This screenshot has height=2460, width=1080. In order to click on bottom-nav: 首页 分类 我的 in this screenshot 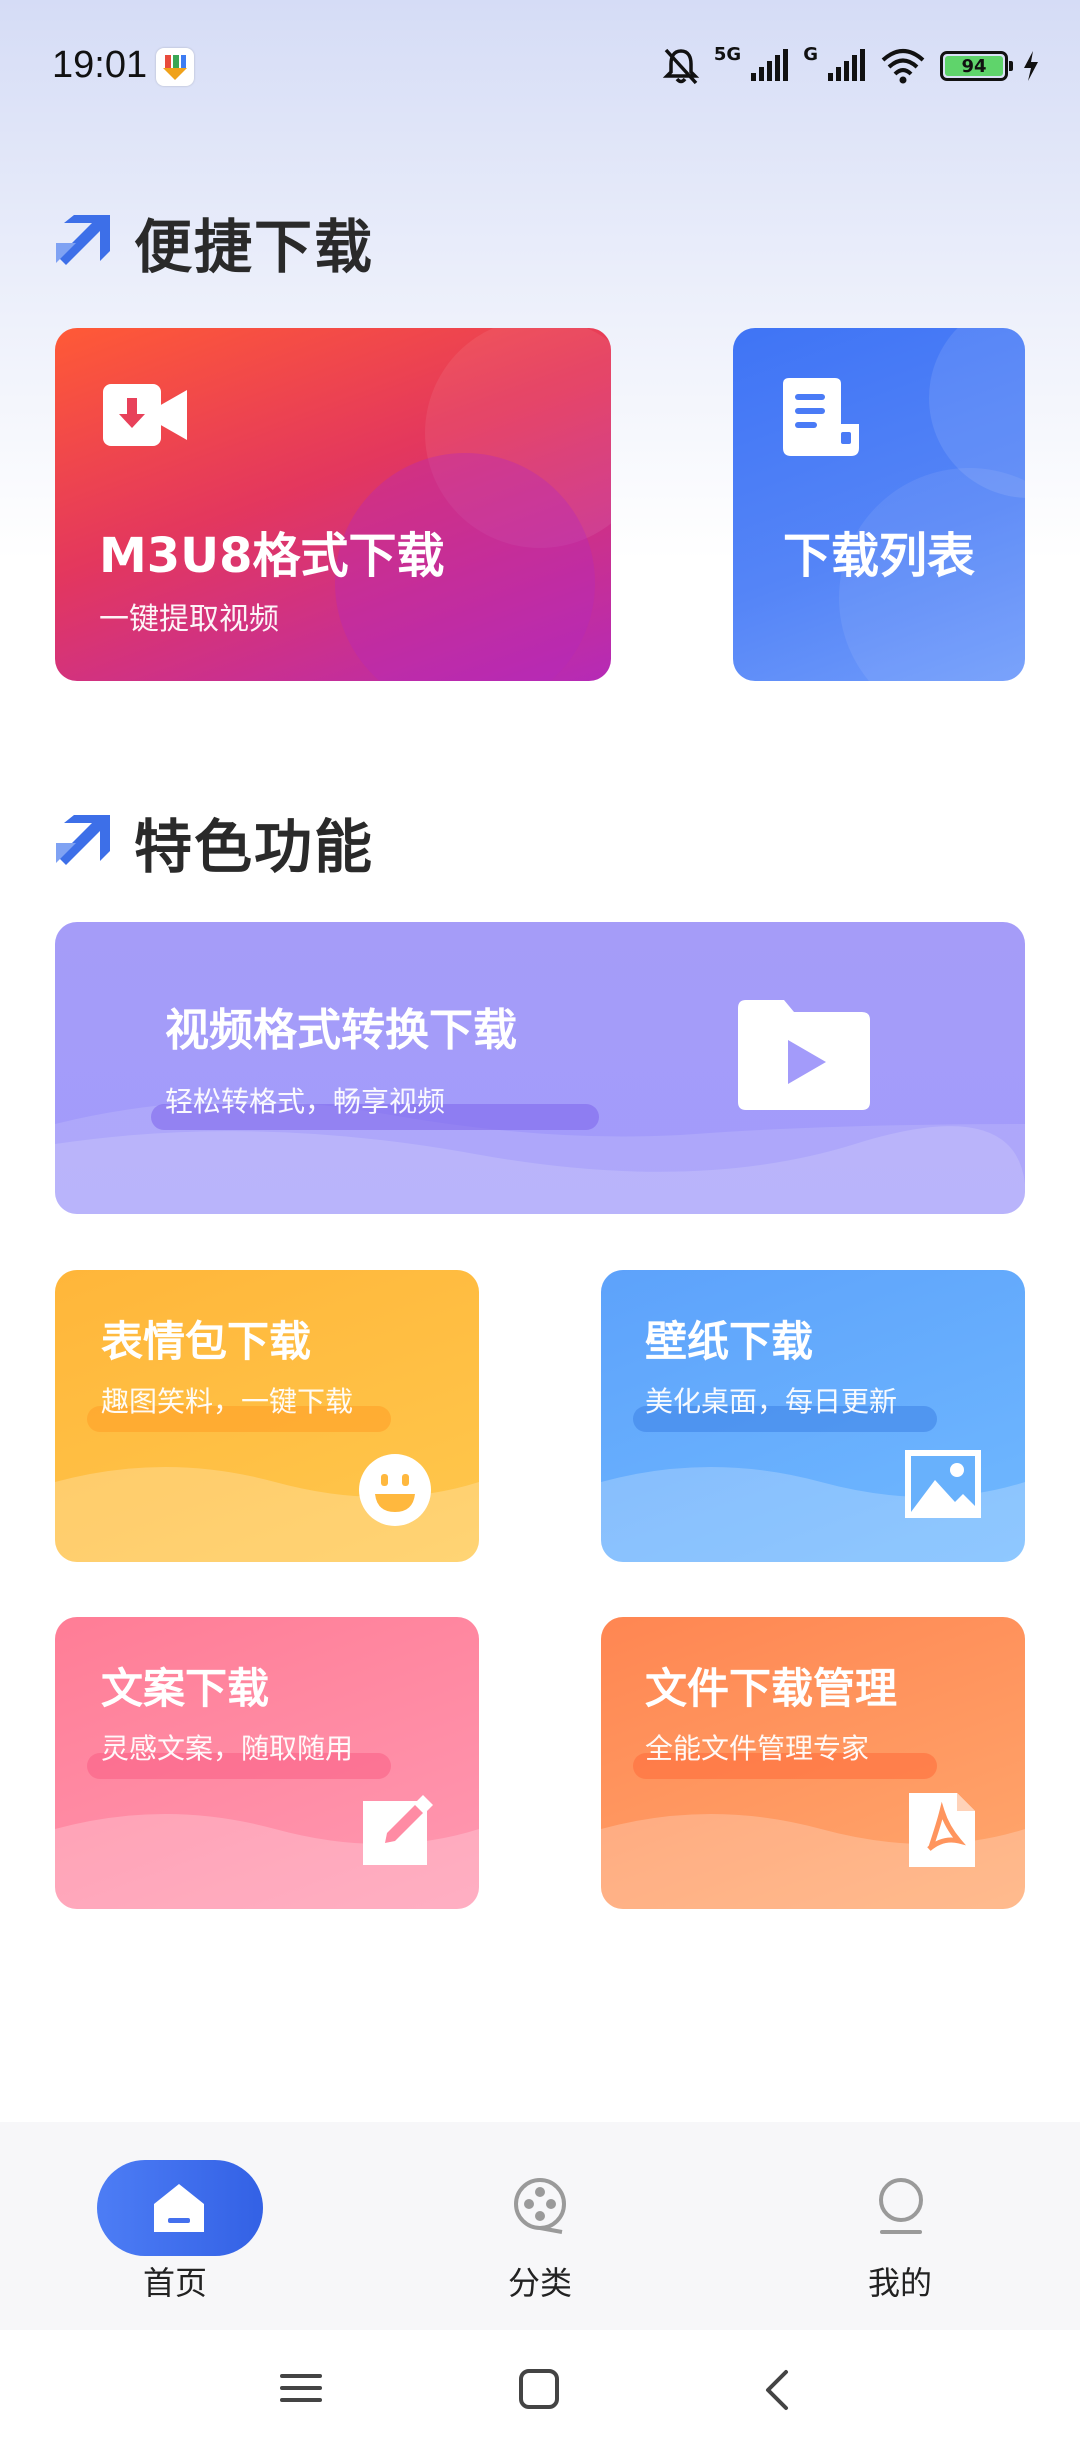, I will do `click(540, 2226)`.